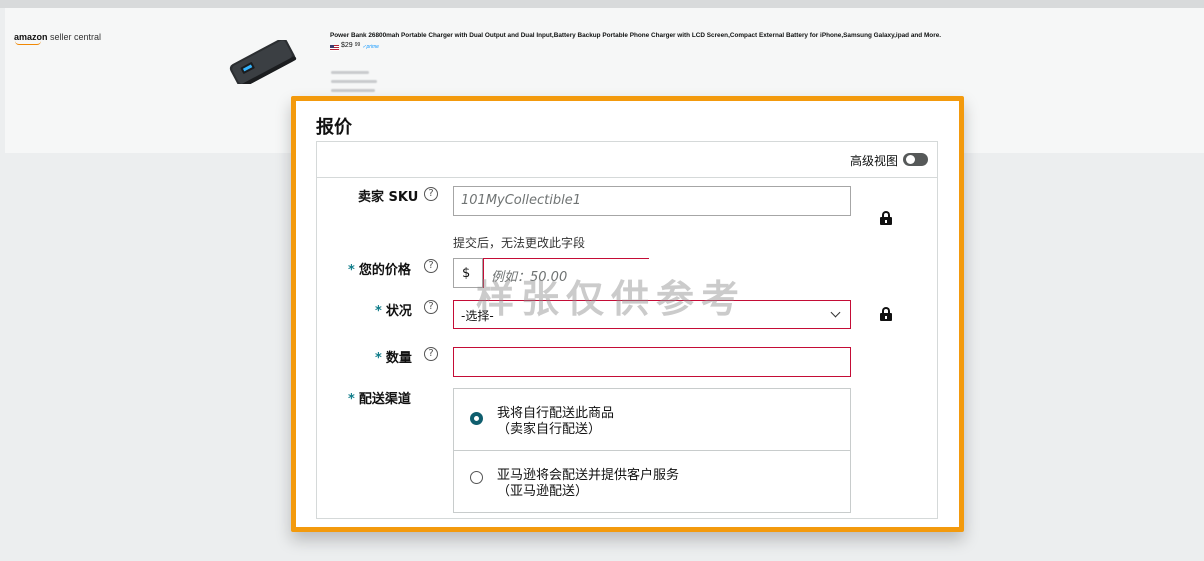 Image resolution: width=1204 pixels, height=561 pixels. What do you see at coordinates (466, 273) in the screenshot?
I see `currency-symbol: $` at bounding box center [466, 273].